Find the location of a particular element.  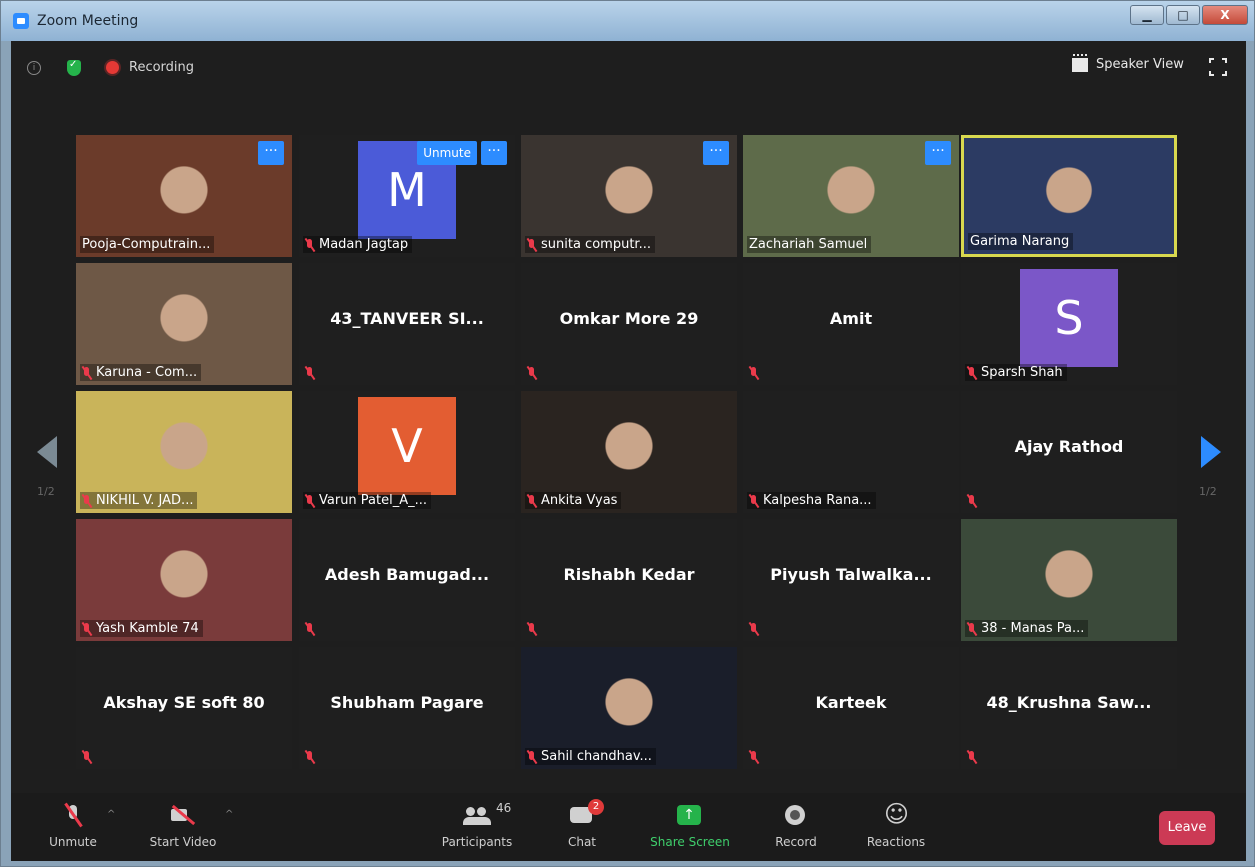

window-title: Zoom Meeting is located at coordinates (88, 21).